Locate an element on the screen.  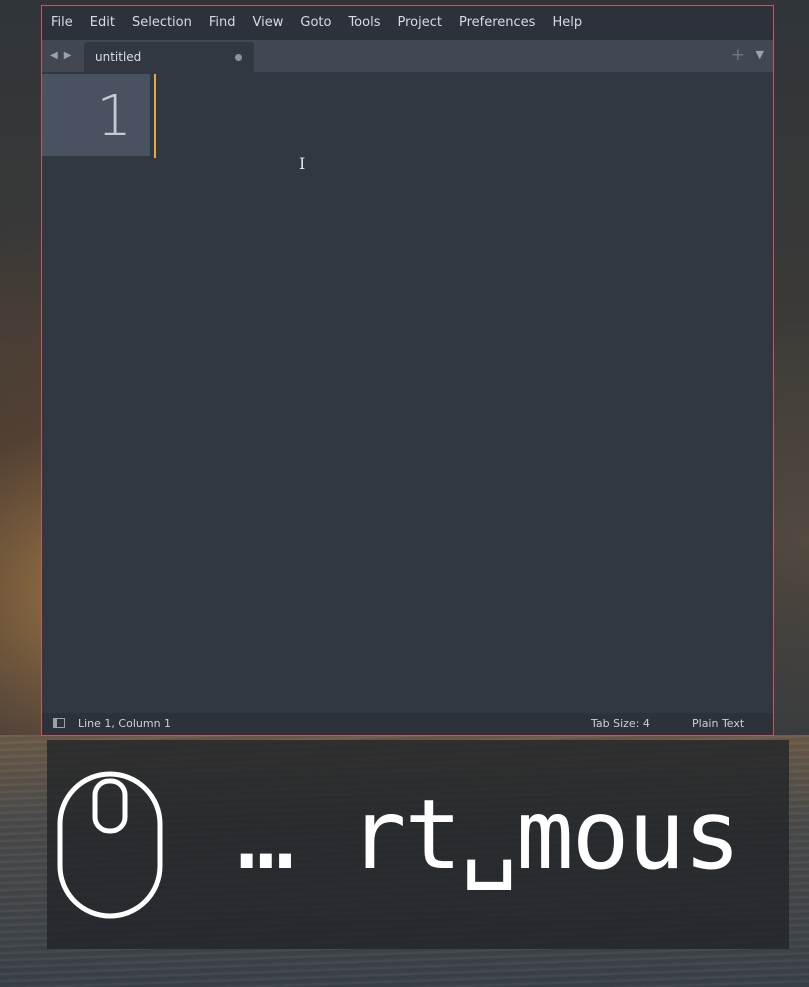
mouse-icon is located at coordinates (110, 845).